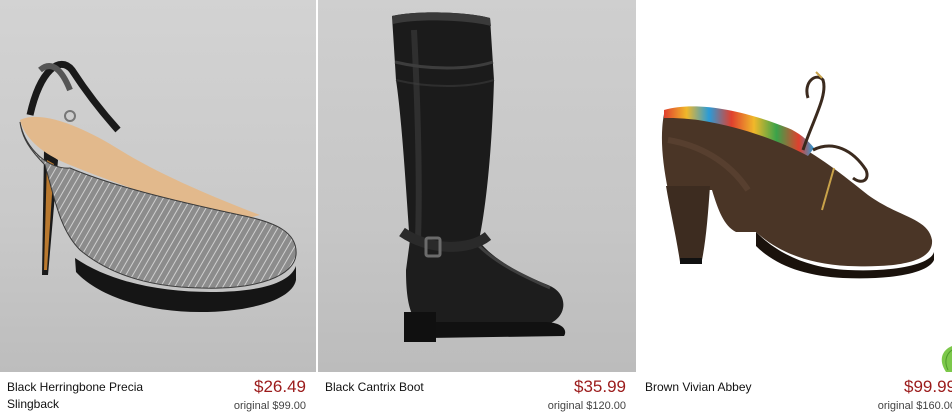 Image resolution: width=952 pixels, height=418 pixels. I want to click on sale-price: $35.99, so click(600, 386).